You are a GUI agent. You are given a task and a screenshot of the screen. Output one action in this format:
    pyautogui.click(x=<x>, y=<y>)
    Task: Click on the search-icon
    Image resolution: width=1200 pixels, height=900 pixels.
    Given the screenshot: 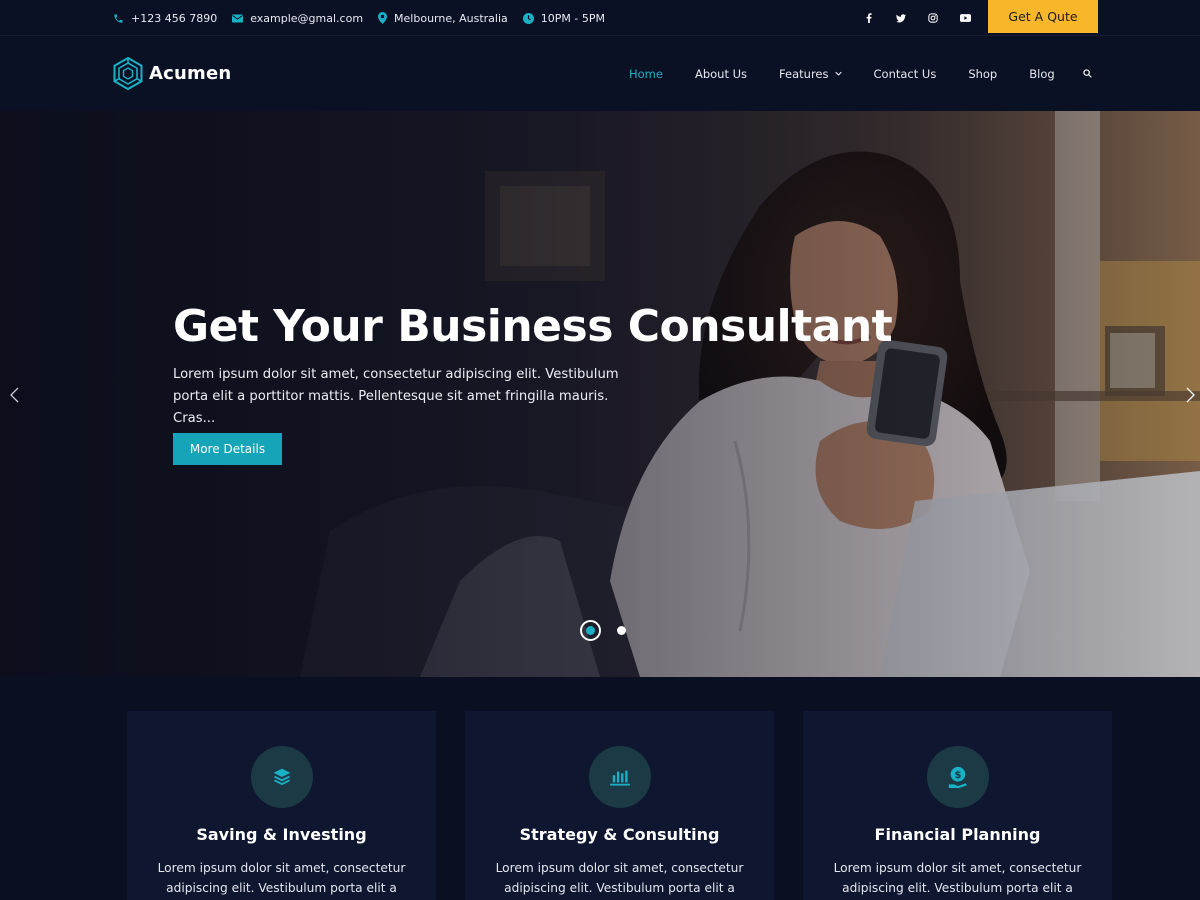 What is the action you would take?
    pyautogui.click(x=1087, y=73)
    